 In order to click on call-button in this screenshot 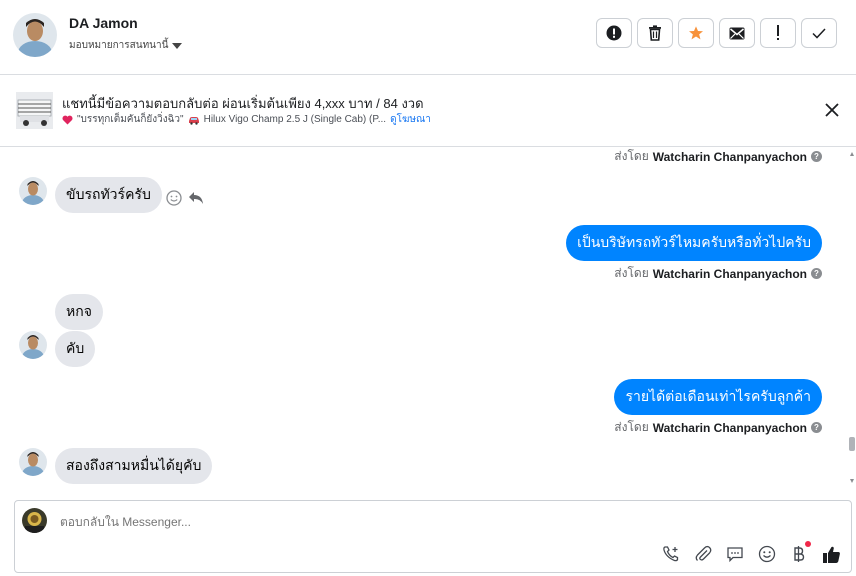, I will do `click(671, 554)`.